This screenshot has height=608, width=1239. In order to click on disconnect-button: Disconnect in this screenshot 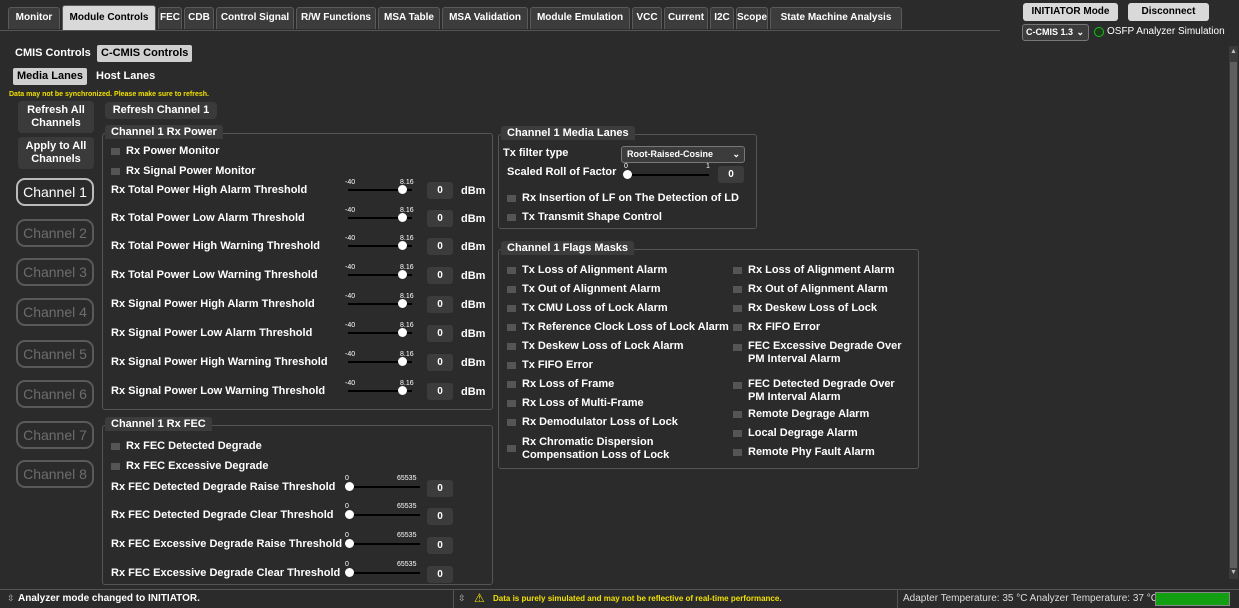, I will do `click(1168, 12)`.